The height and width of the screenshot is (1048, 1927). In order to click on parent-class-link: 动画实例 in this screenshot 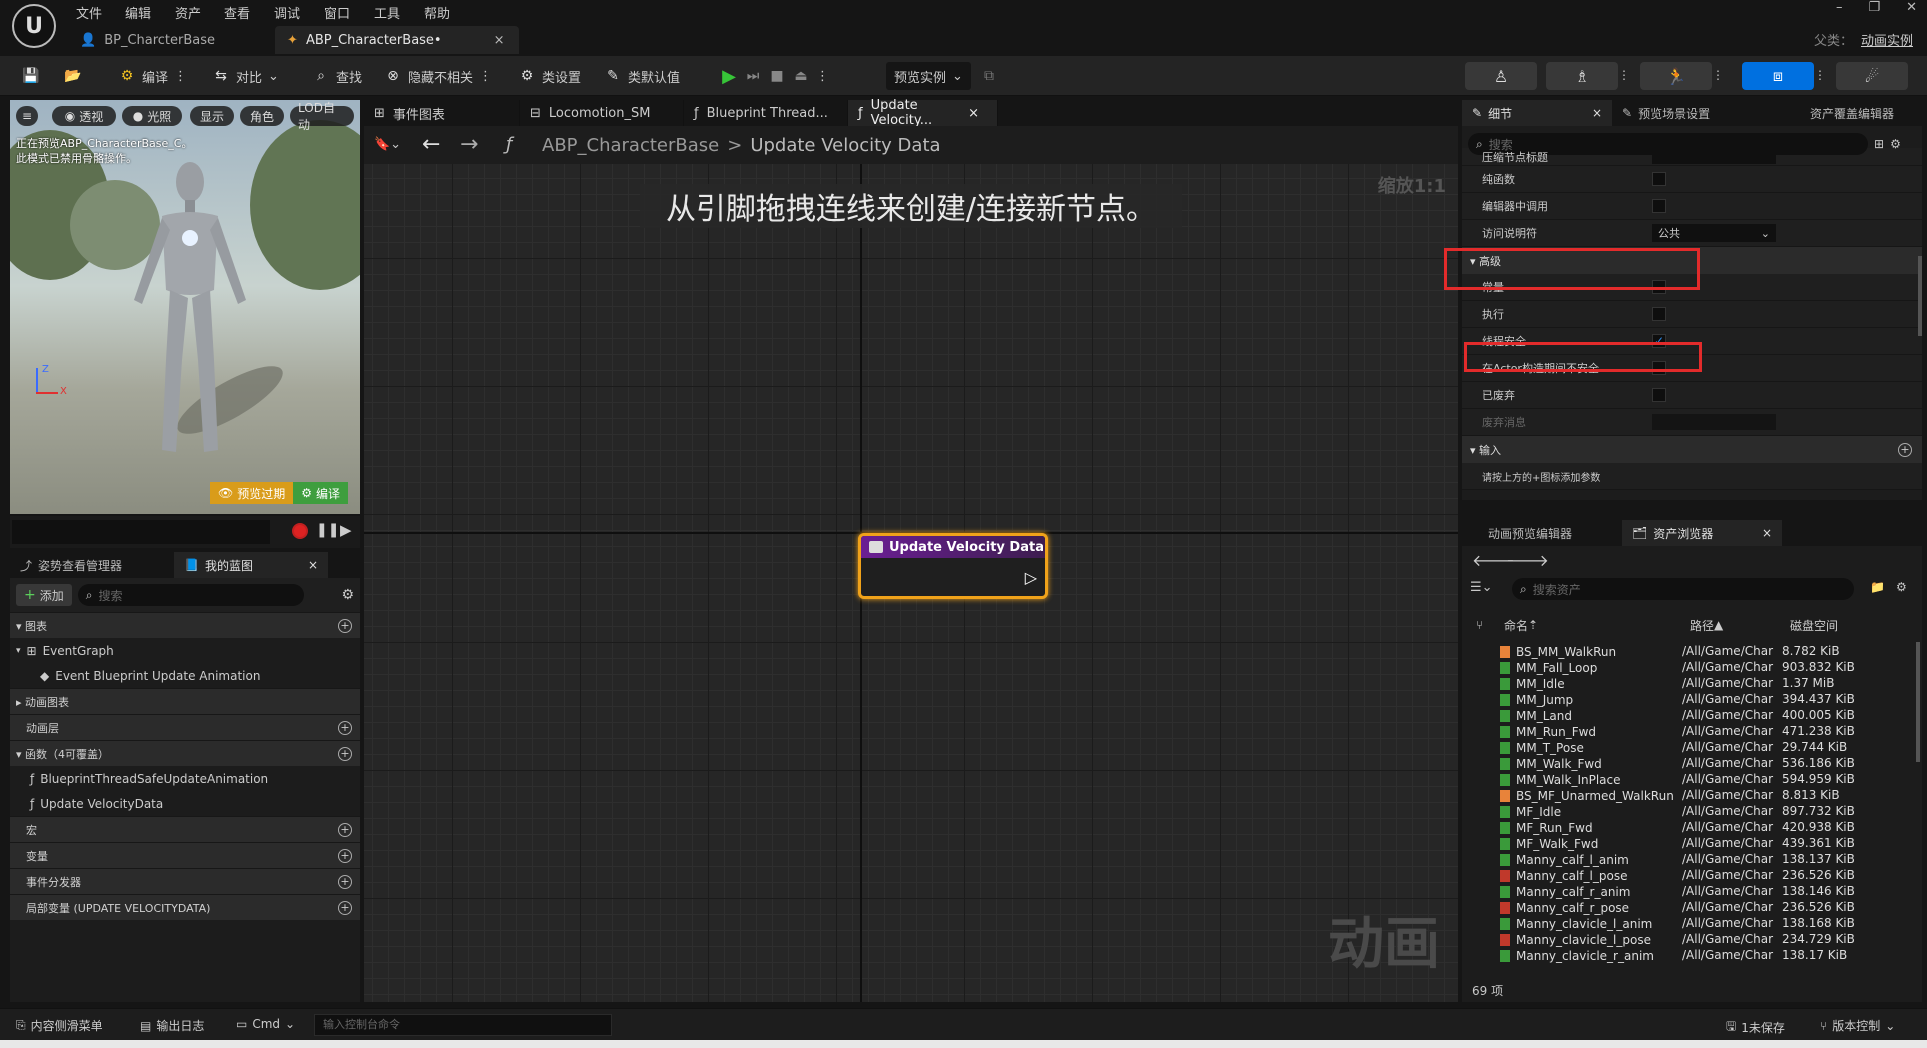, I will do `click(1887, 41)`.